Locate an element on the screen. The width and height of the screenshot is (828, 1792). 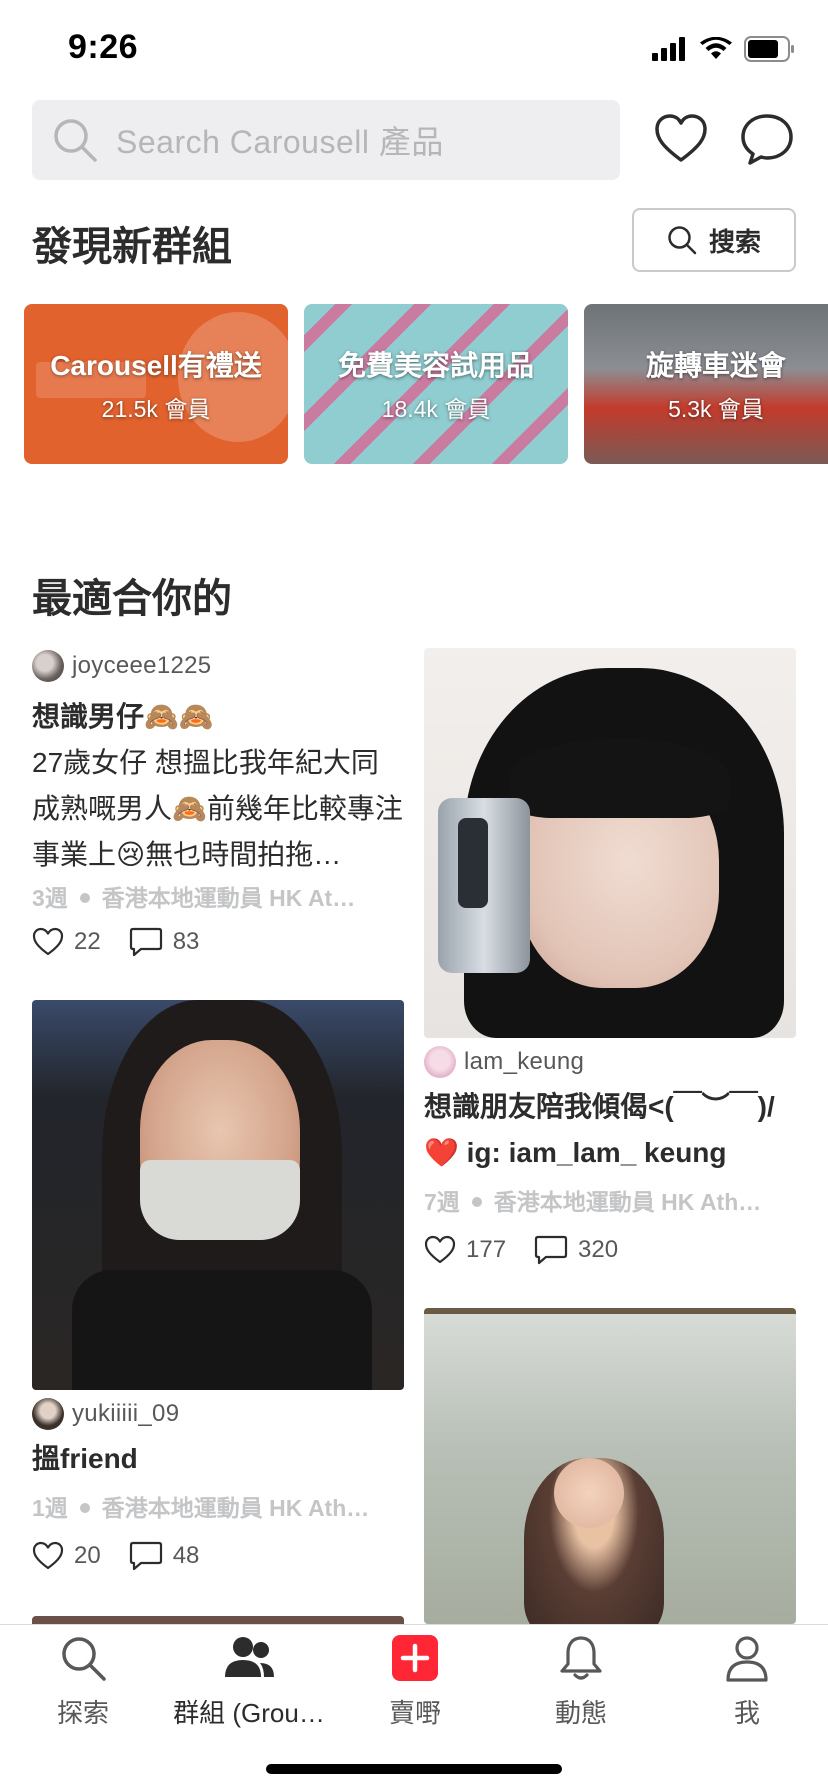
username: lam_keung is located at coordinates (524, 1061).